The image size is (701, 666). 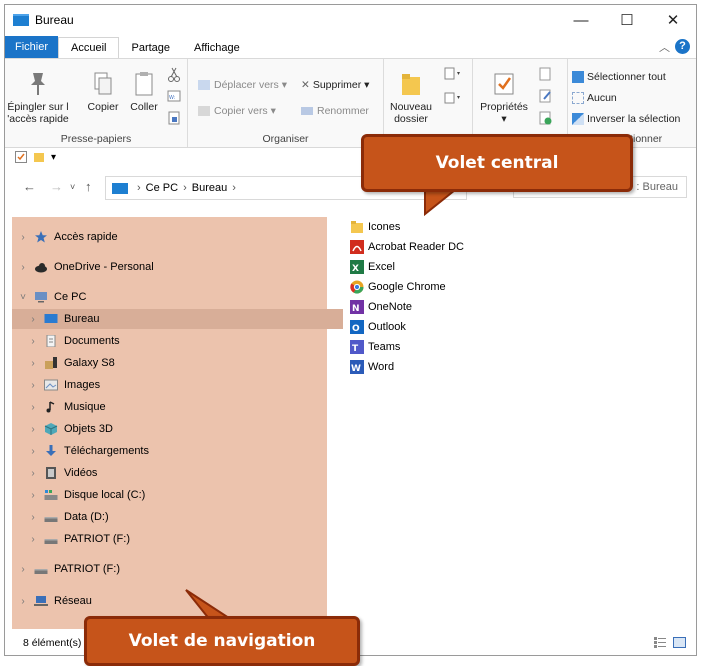 What do you see at coordinates (56, 186) in the screenshot?
I see `forward-arrow-icon: →` at bounding box center [56, 186].